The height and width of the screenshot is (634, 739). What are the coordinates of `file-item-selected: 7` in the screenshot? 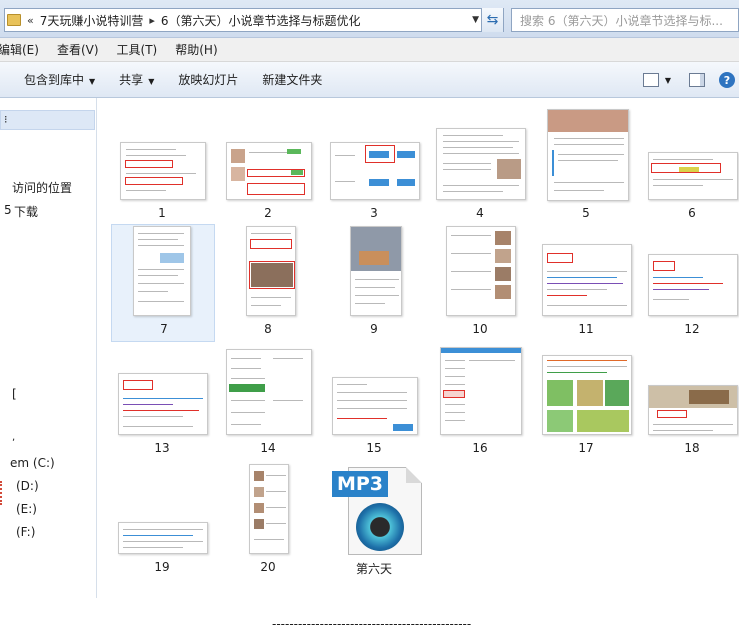 It's located at (163, 283).